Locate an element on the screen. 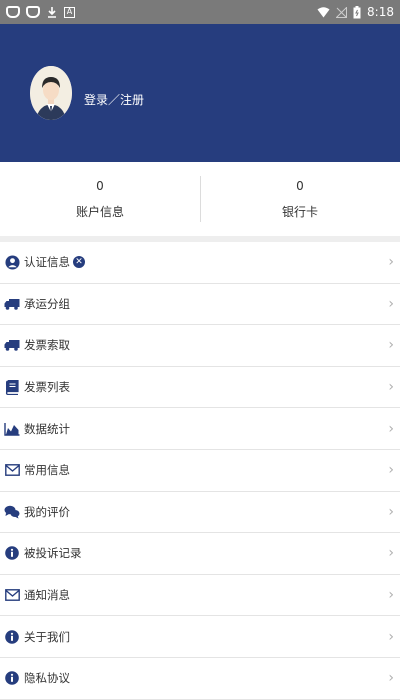  menu-item-verification: 认证信息 ✕ › is located at coordinates (200, 263).